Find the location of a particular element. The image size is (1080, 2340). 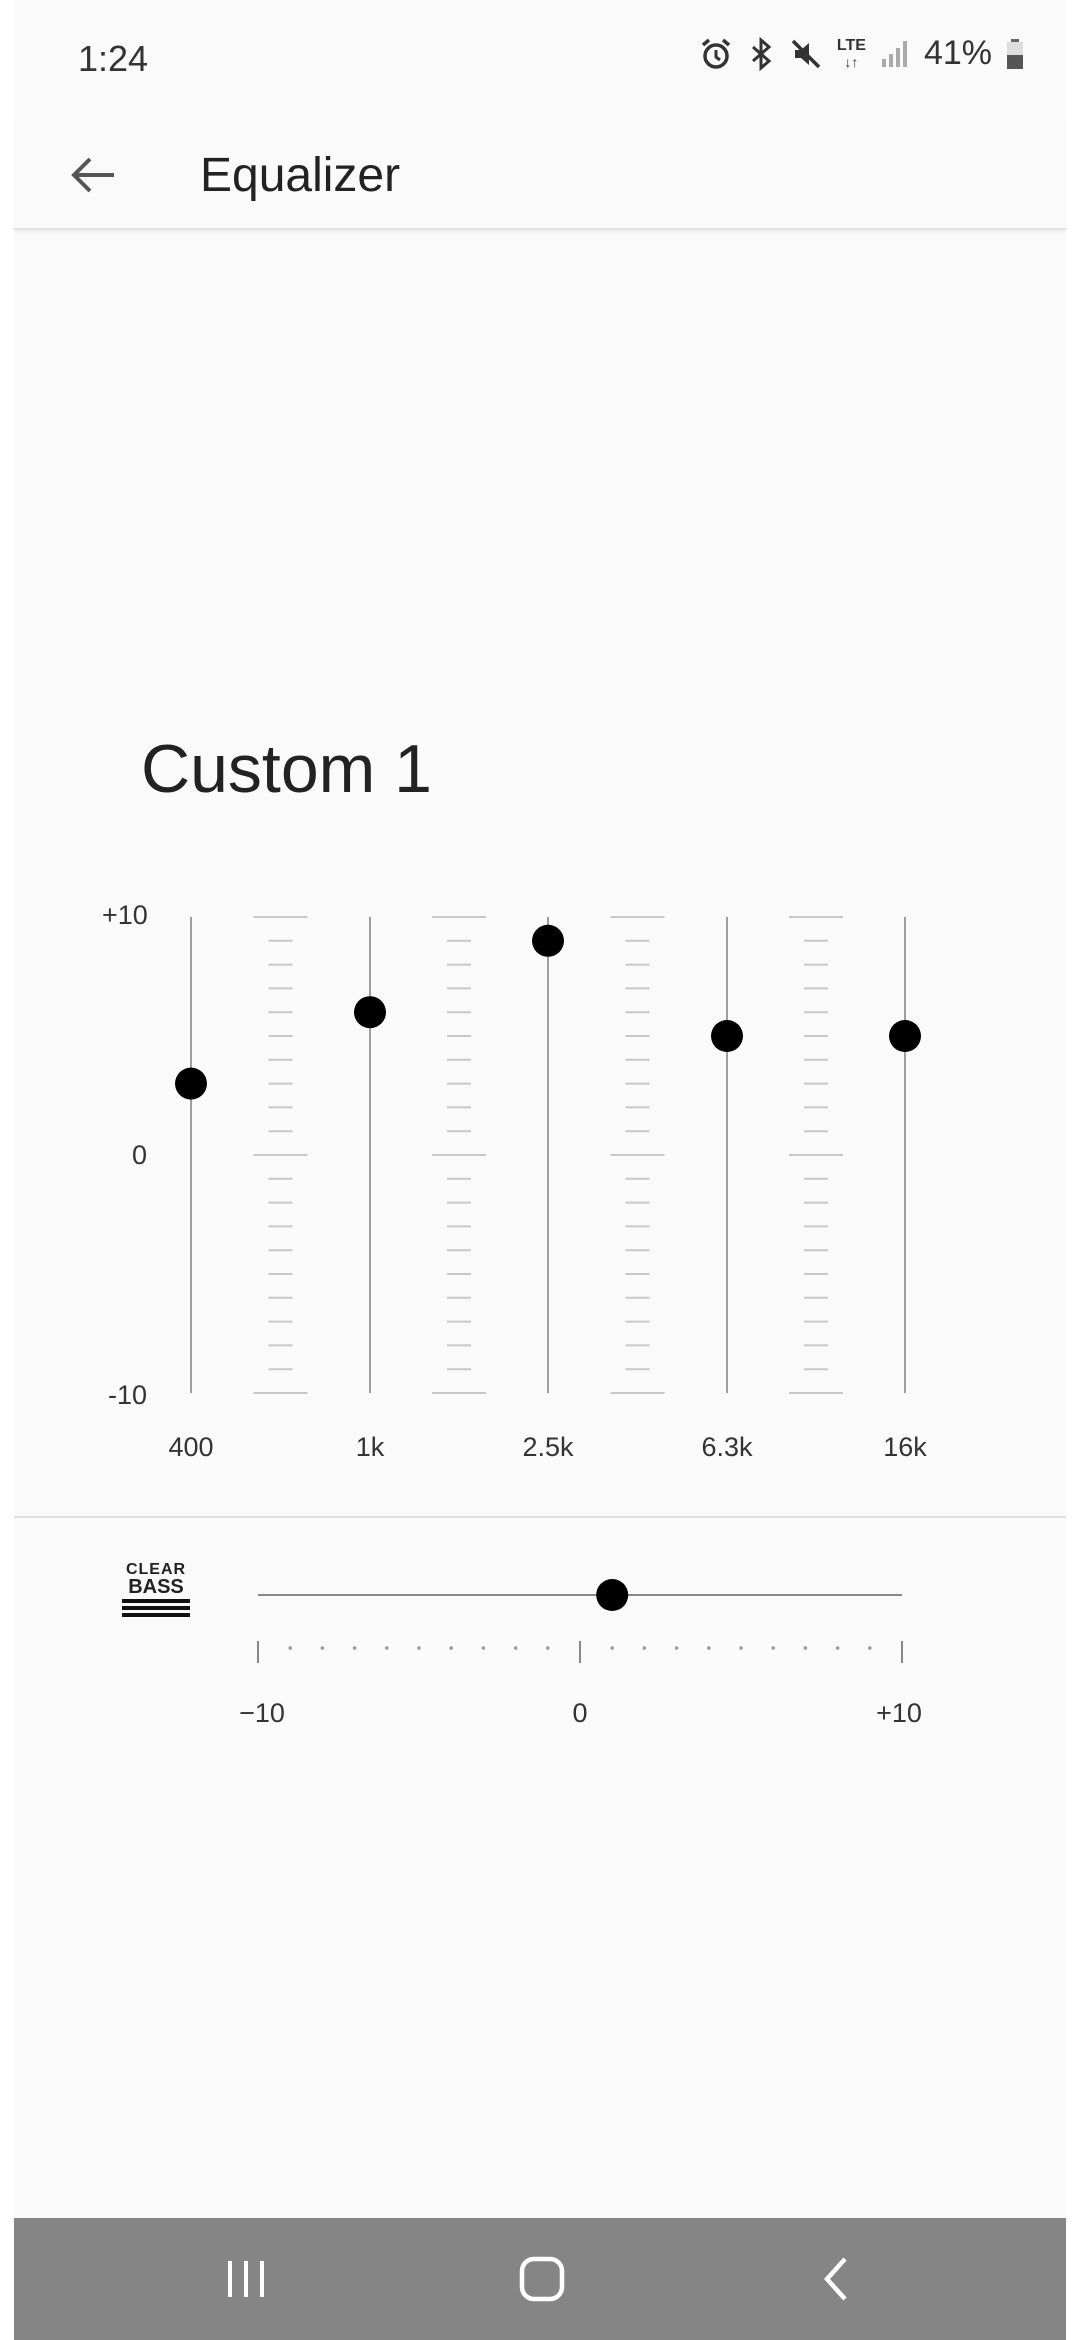

page-title: Equalizer is located at coordinates (300, 175).